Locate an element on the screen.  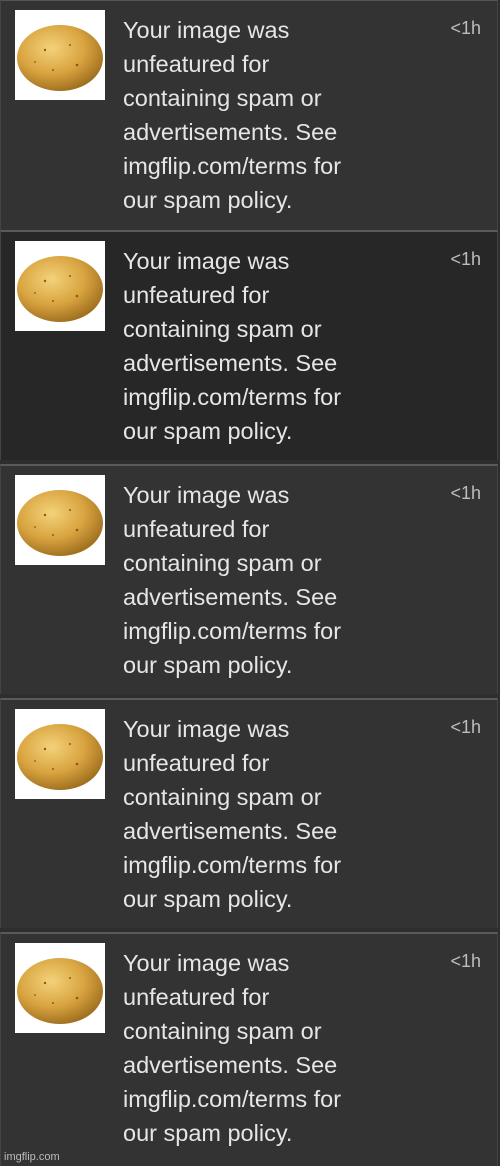
imgflip-watermark: imgflip.com is located at coordinates (32, 1157).